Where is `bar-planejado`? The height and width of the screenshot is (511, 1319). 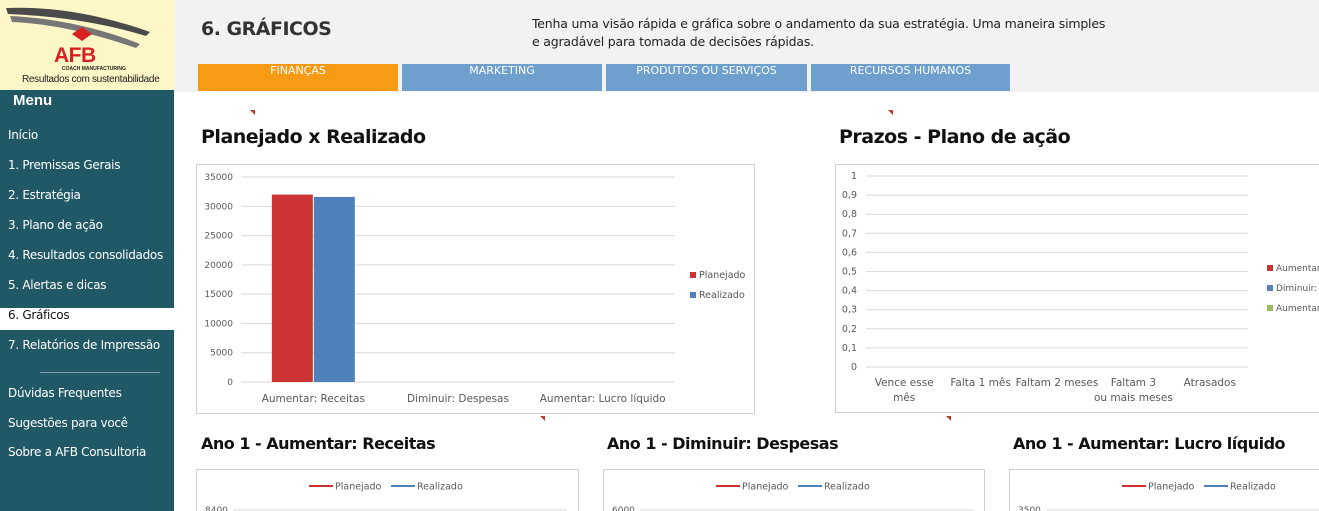
bar-planejado is located at coordinates (292, 288).